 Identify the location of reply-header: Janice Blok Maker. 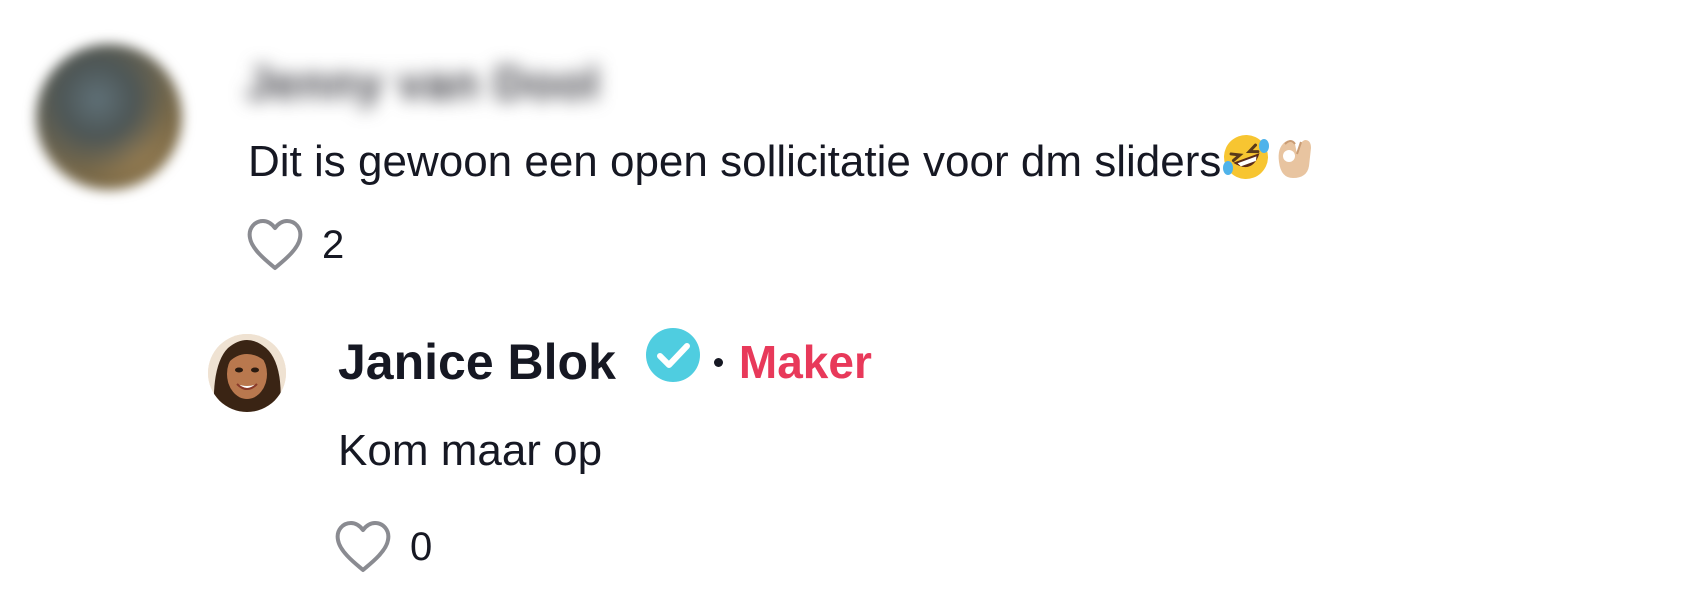
(605, 359).